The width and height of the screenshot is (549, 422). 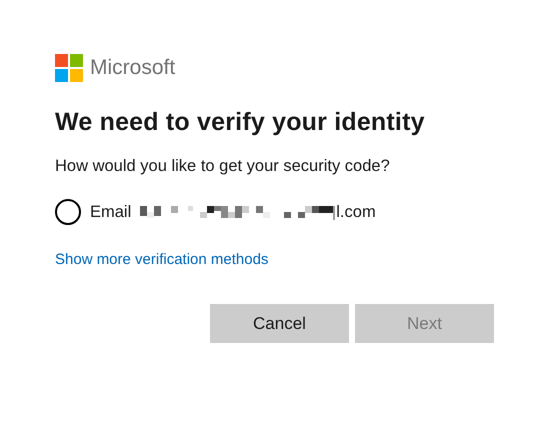 I want to click on more-methods-link: Show more verification methods, so click(x=161, y=259).